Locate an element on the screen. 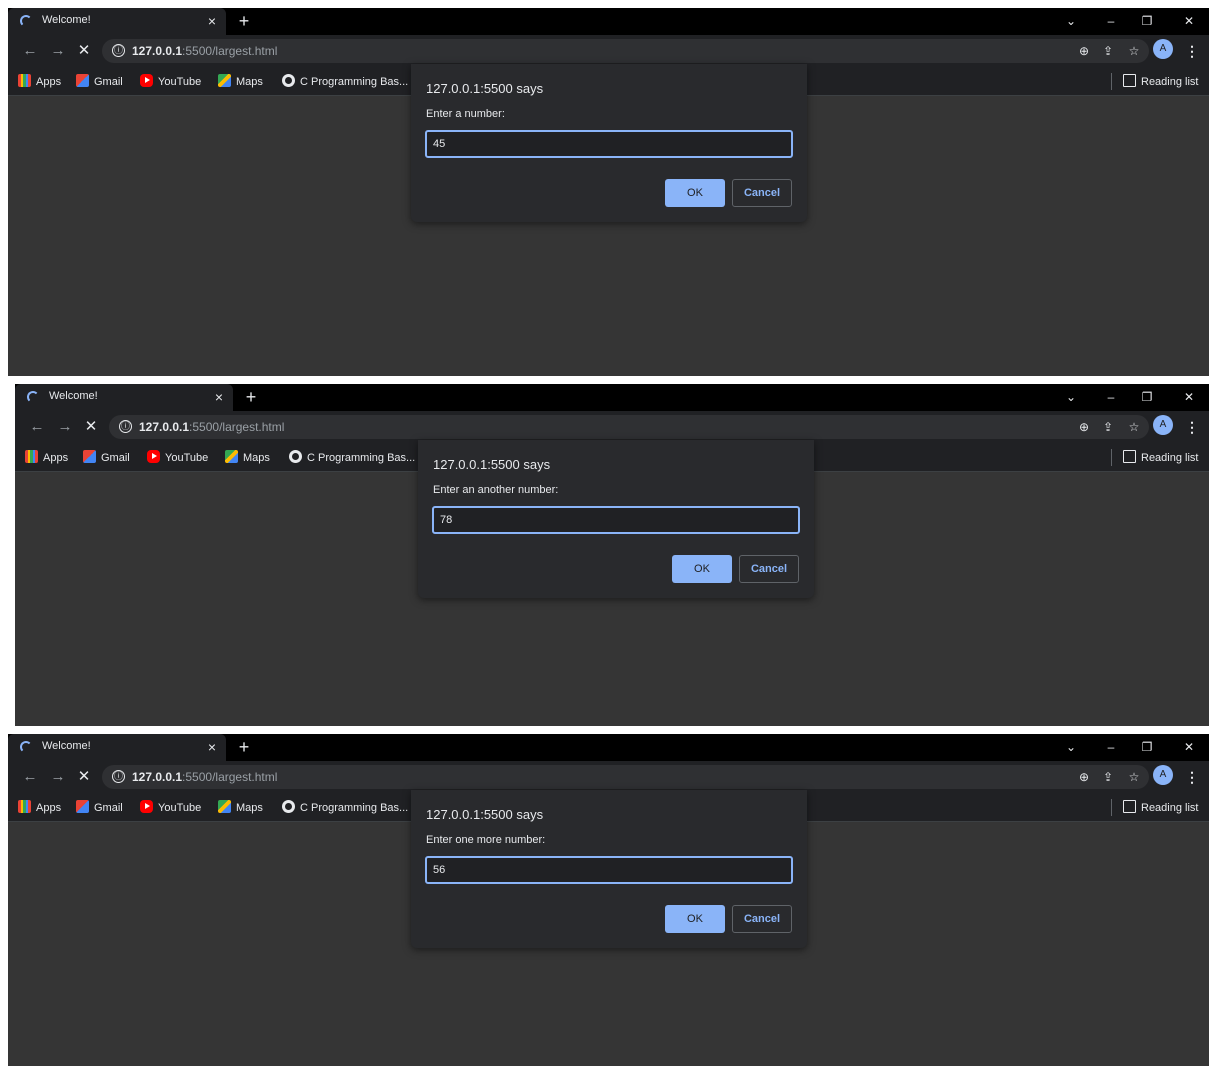 This screenshot has width=1209, height=1066. prompt-input: 78 is located at coordinates (616, 520).